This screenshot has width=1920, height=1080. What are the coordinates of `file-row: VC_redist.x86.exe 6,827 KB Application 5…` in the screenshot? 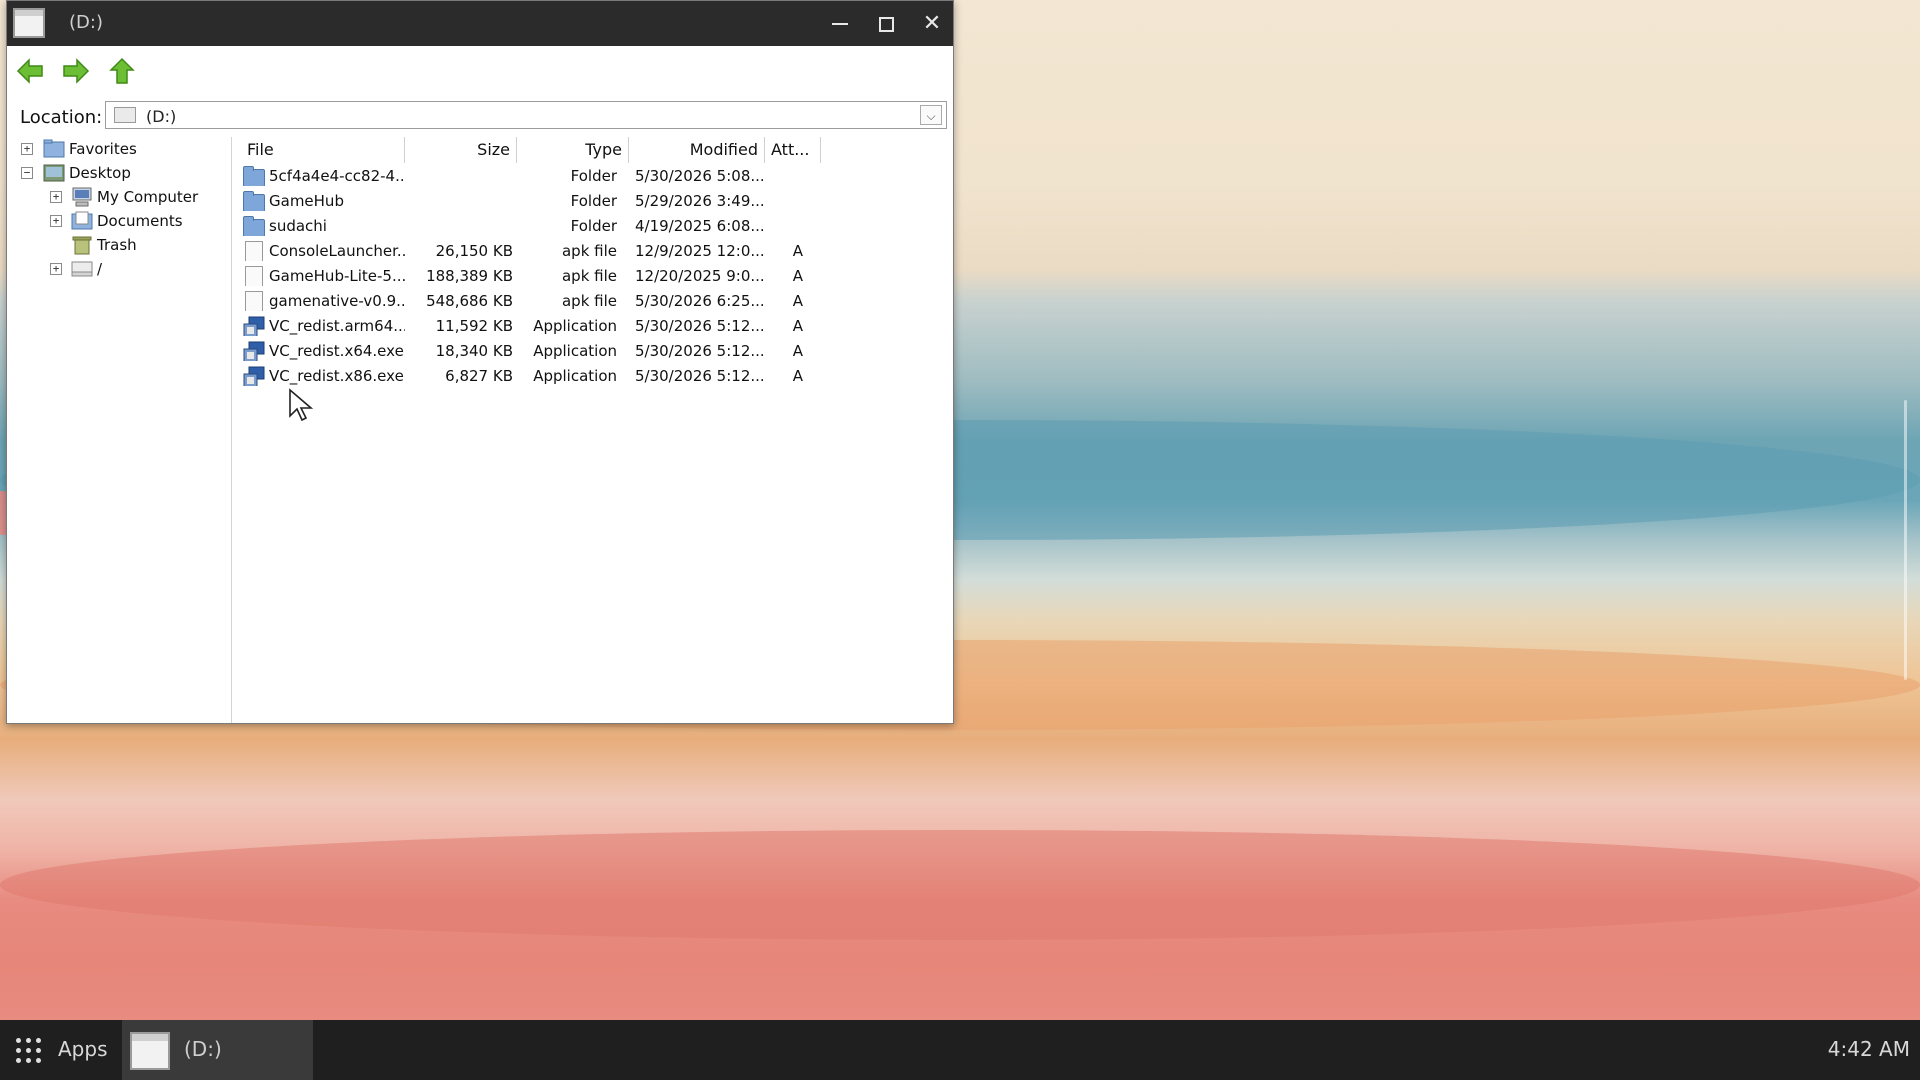 It's located at (533, 376).